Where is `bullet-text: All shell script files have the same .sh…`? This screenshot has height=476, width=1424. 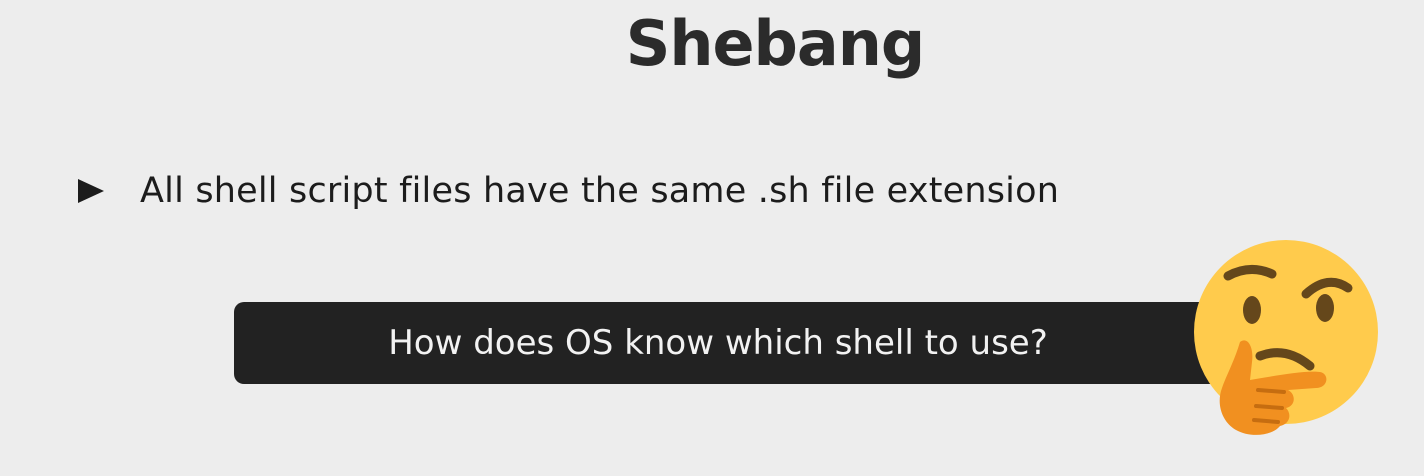
bullet-text: All shell script files have the same .sh… is located at coordinates (600, 191).